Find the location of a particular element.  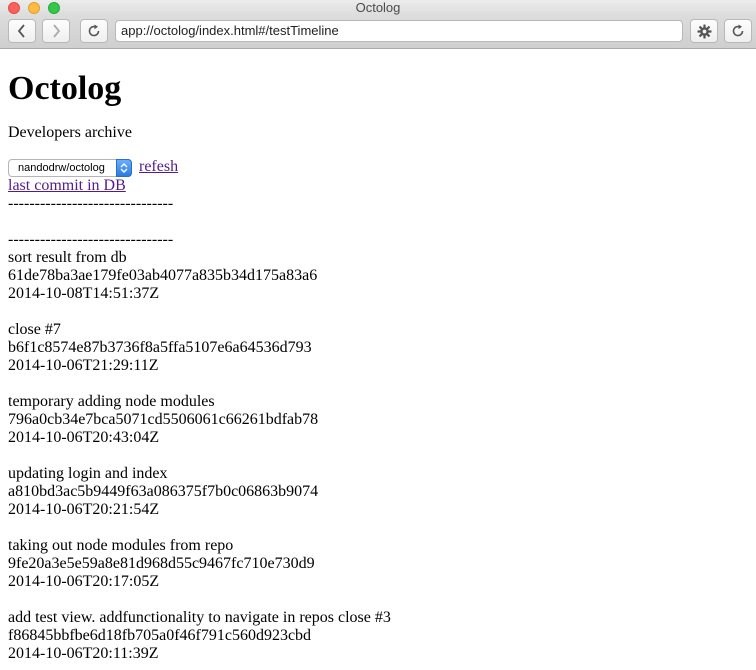

browser-toolbar: app://octolog/index.html#/testTimeline is located at coordinates (378, 32).